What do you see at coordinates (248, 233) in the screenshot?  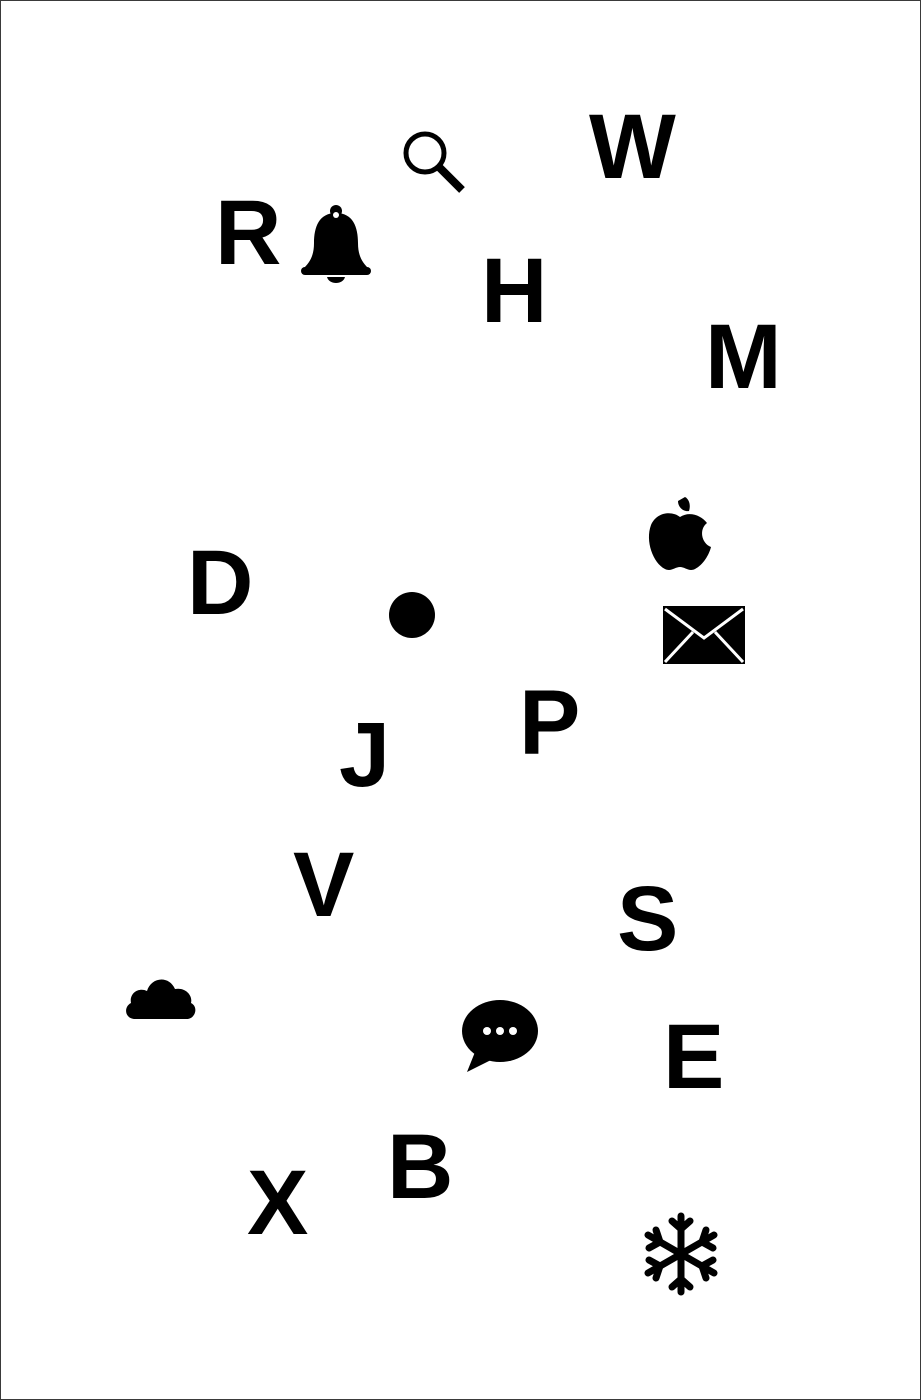 I see `letter-r: R` at bounding box center [248, 233].